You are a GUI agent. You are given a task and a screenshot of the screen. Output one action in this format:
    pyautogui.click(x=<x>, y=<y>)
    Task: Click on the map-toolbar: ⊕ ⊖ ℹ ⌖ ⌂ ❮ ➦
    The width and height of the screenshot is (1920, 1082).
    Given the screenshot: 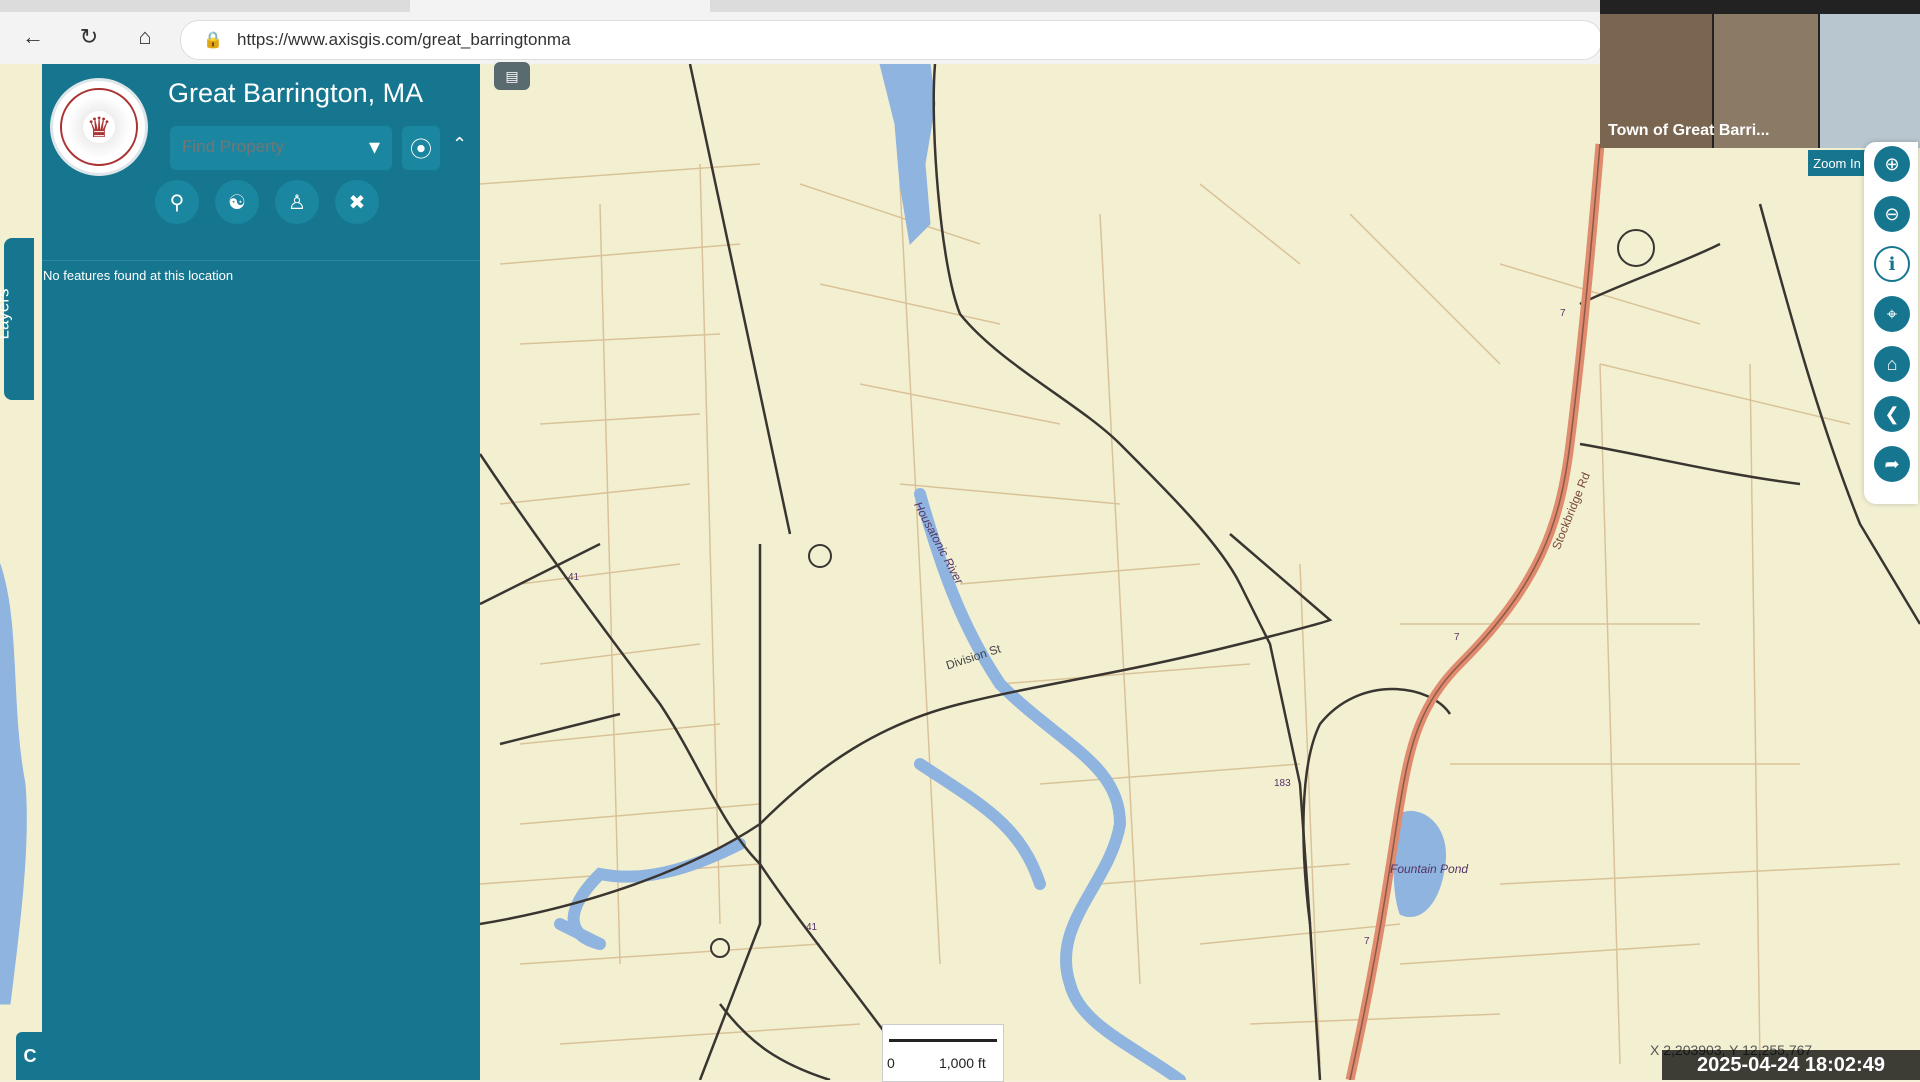 What is the action you would take?
    pyautogui.click(x=1891, y=323)
    